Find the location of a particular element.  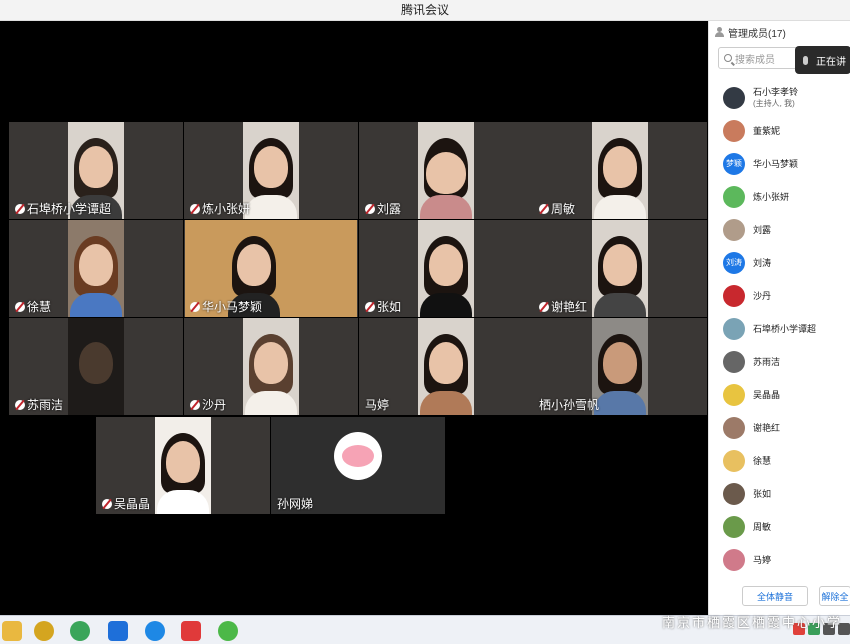

participant-nametag: 刘露 is located at coordinates (383, 208).